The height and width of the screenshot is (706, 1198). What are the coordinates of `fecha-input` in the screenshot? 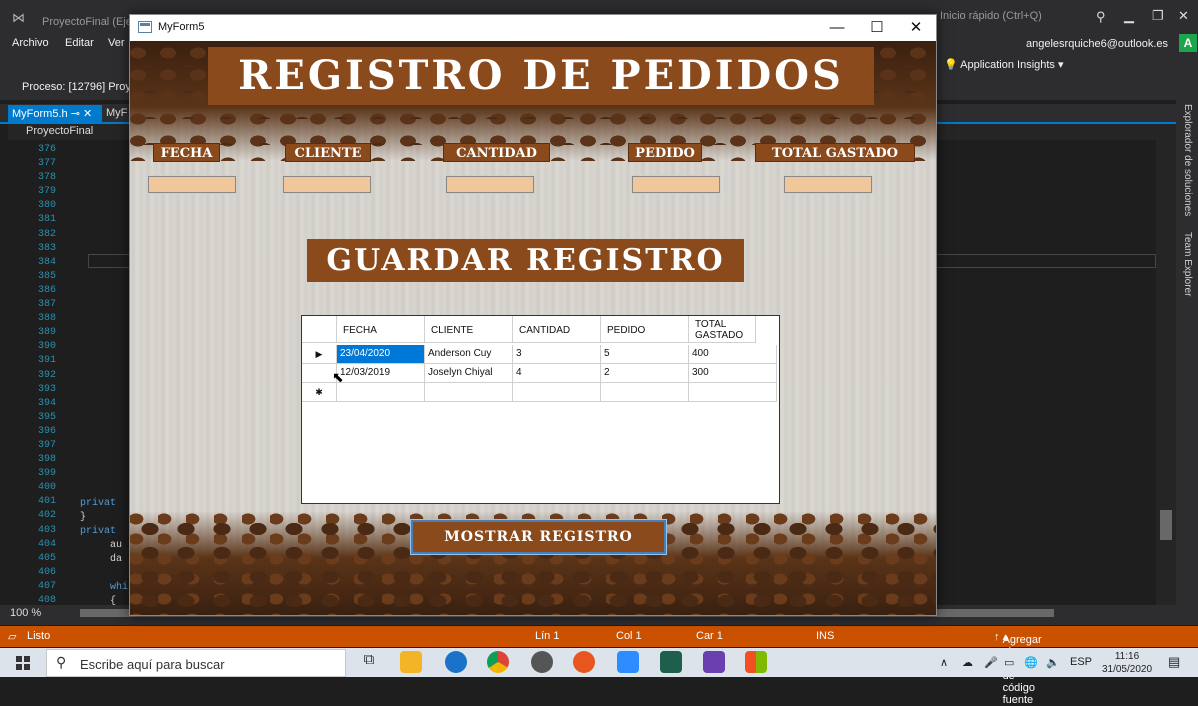 It's located at (192, 184).